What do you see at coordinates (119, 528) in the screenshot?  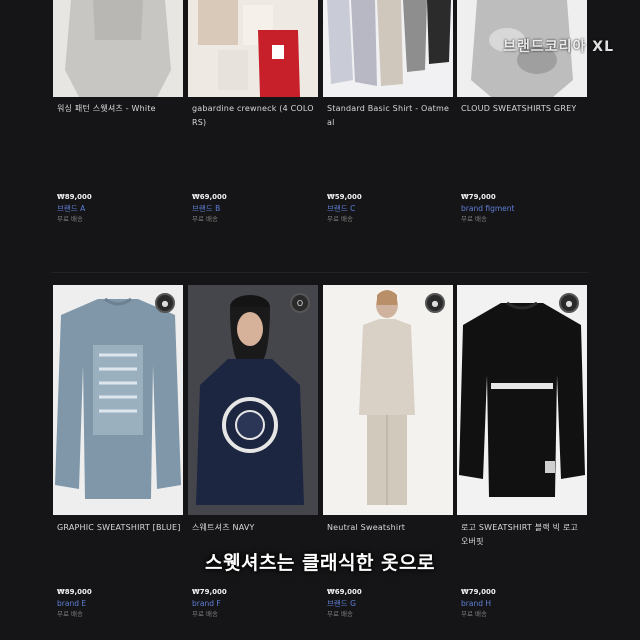 I see `product-name: GRAPHIC SWEATSHIRT [BLUE]` at bounding box center [119, 528].